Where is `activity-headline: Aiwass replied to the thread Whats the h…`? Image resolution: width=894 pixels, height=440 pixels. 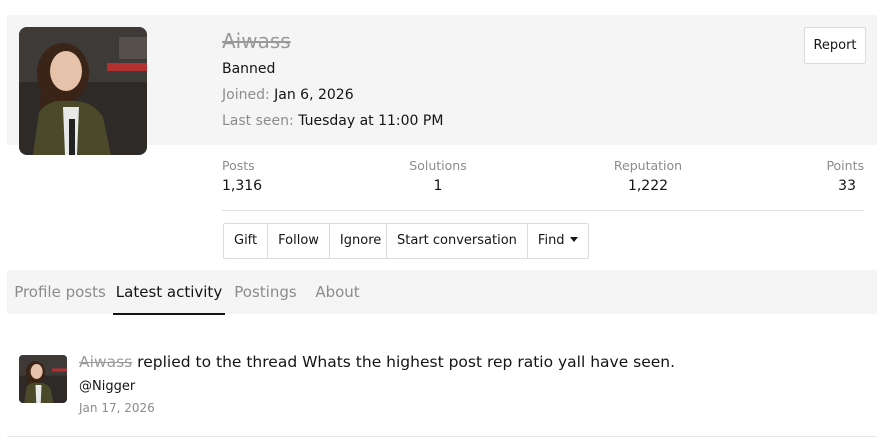
activity-headline: Aiwass replied to the thread Whats the h… is located at coordinates (377, 362).